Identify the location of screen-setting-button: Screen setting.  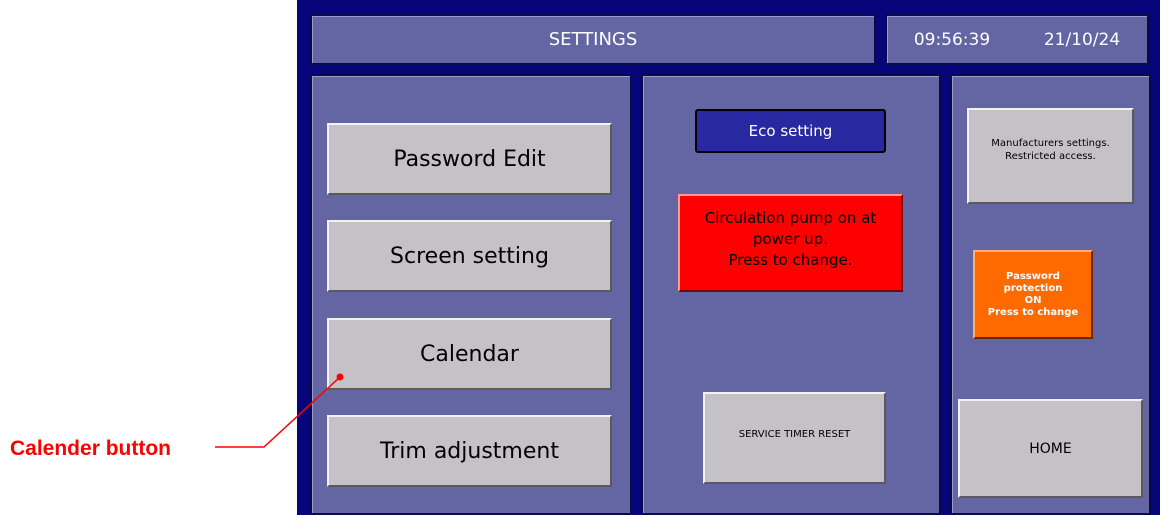
(469, 256).